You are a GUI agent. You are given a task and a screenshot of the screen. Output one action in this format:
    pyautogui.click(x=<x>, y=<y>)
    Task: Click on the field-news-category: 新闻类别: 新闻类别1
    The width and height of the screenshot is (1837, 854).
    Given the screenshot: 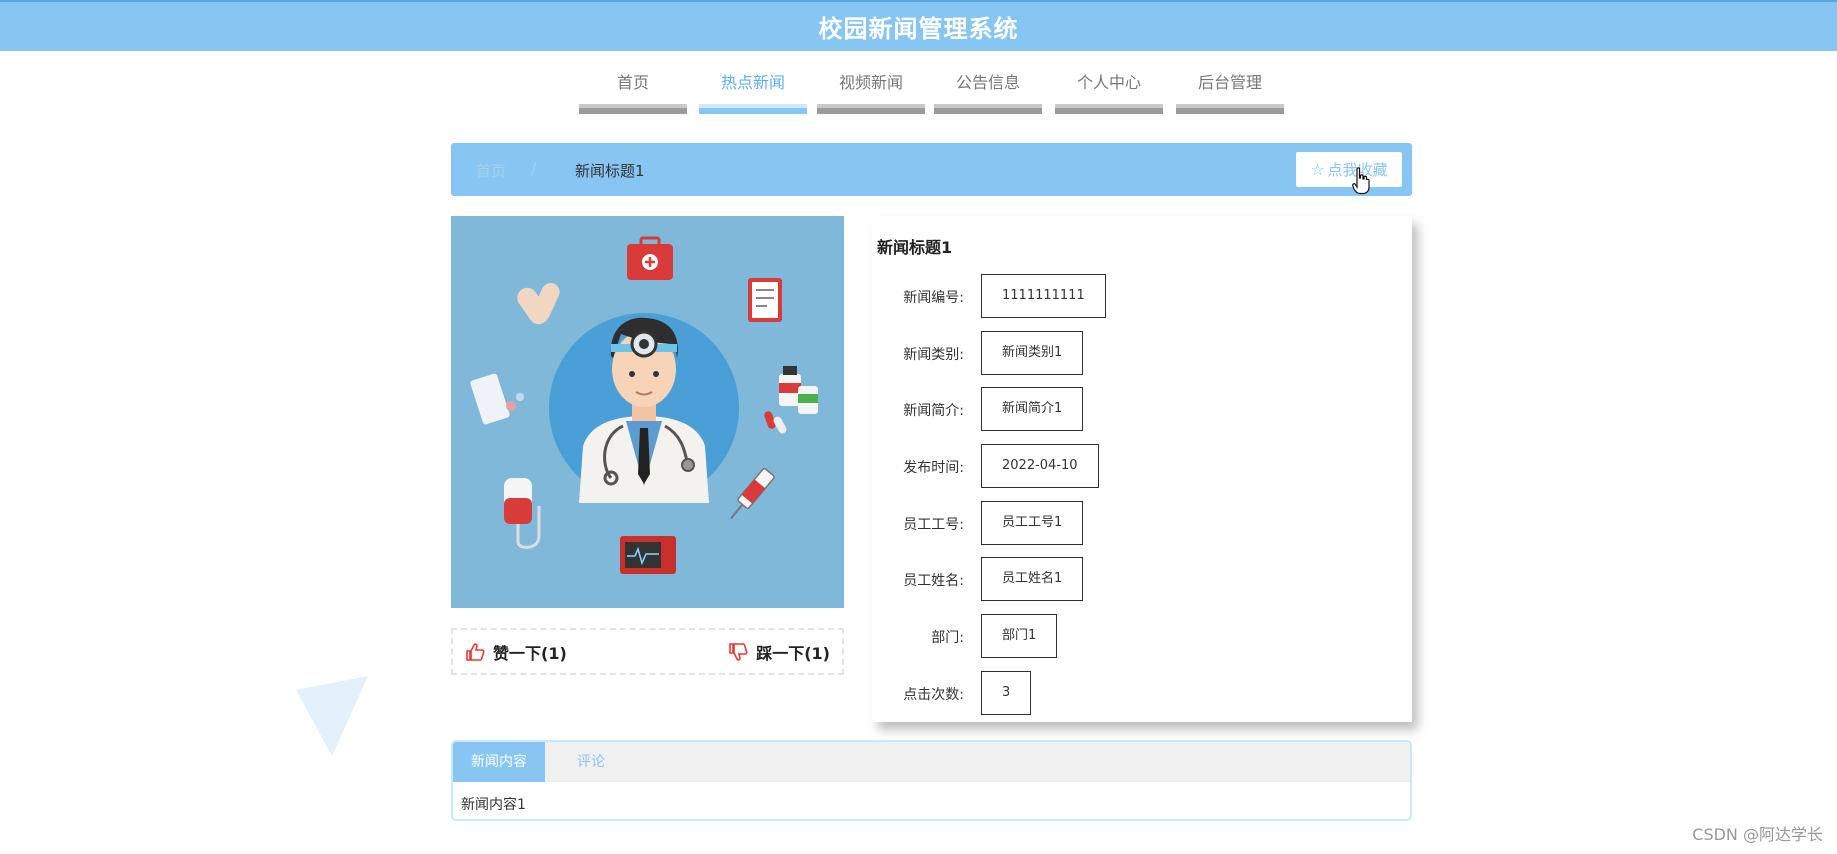 What is the action you would take?
    pyautogui.click(x=1122, y=353)
    